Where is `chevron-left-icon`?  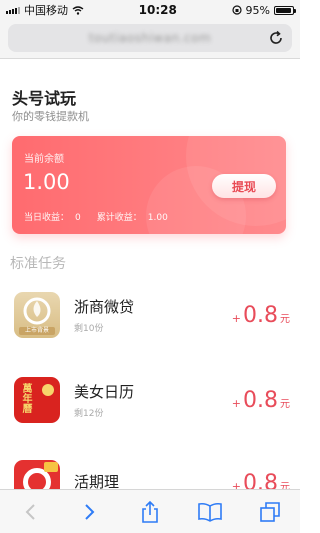
chevron-left-icon is located at coordinates (30, 511).